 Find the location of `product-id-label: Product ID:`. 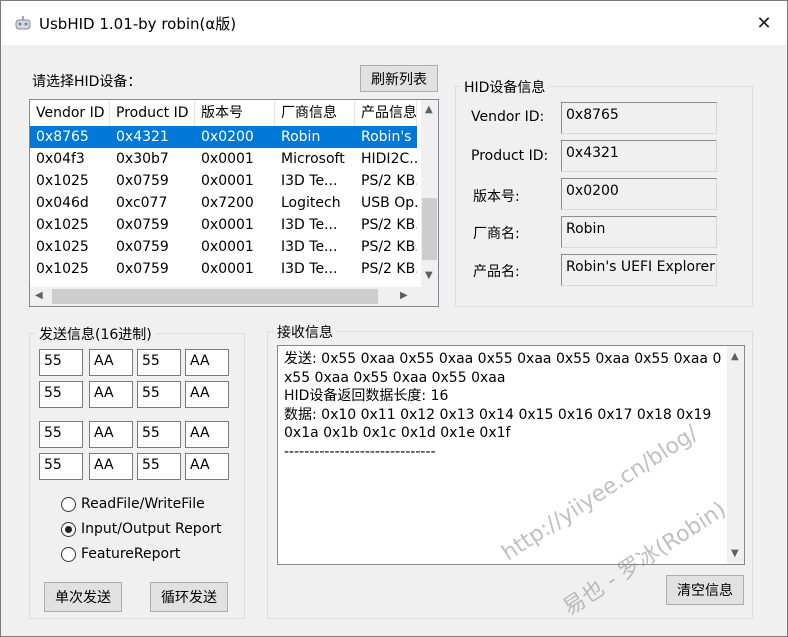

product-id-label: Product ID: is located at coordinates (510, 156).